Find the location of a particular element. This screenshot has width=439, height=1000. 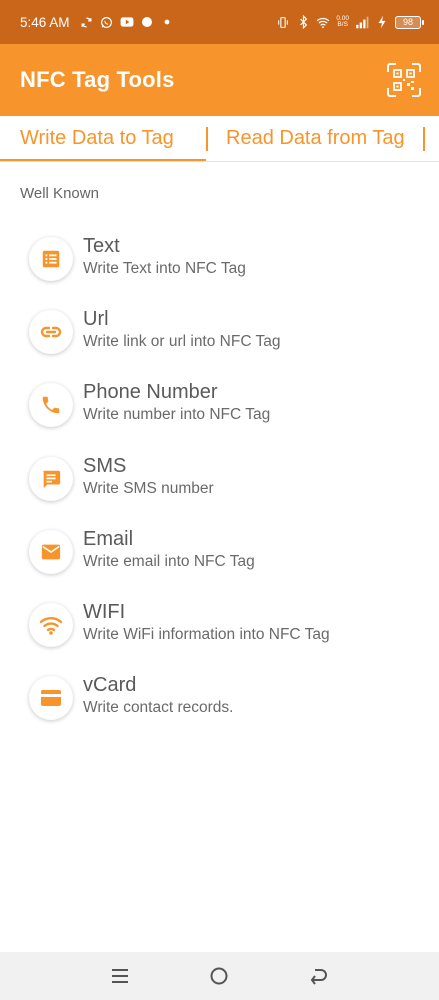

item-title: SMS is located at coordinates (105, 465).